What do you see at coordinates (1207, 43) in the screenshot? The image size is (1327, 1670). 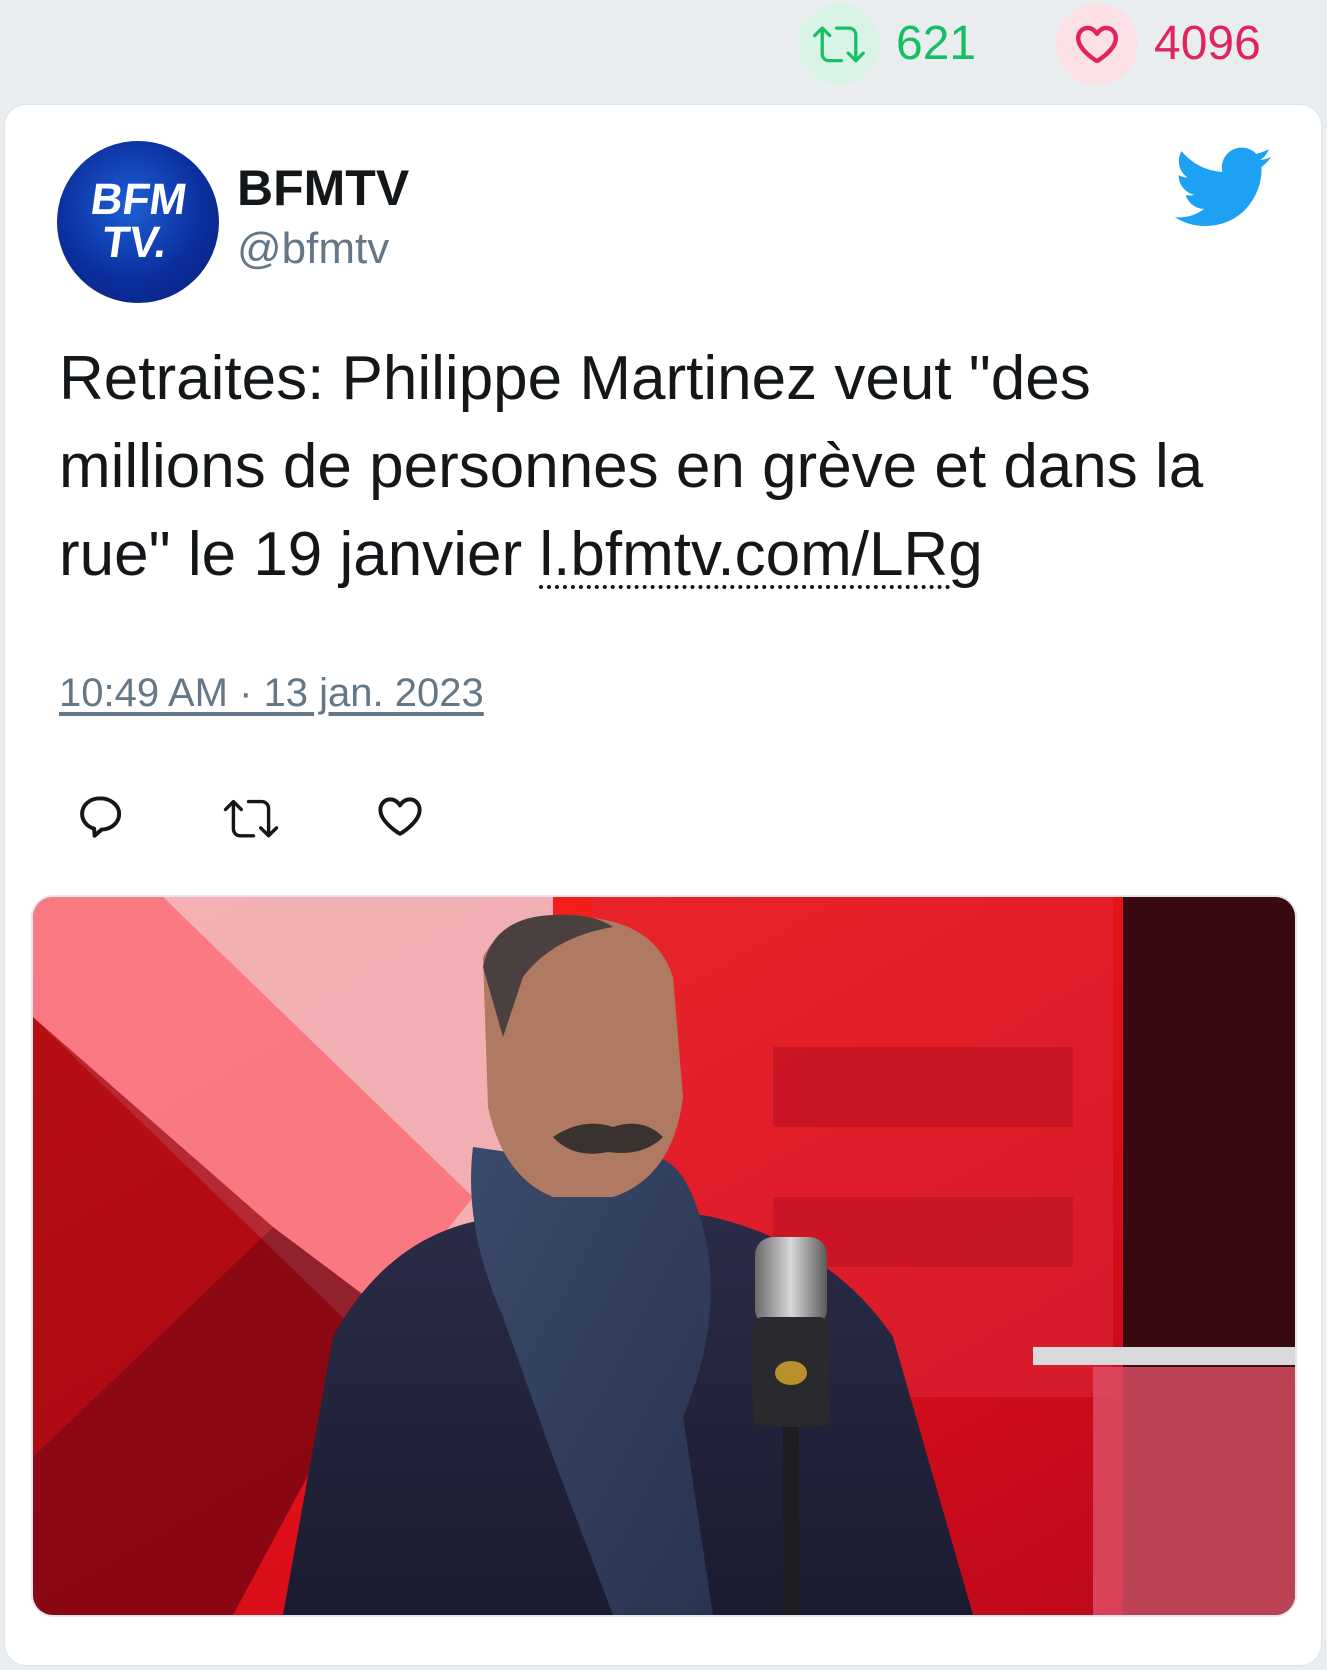 I see `like-count: 4096` at bounding box center [1207, 43].